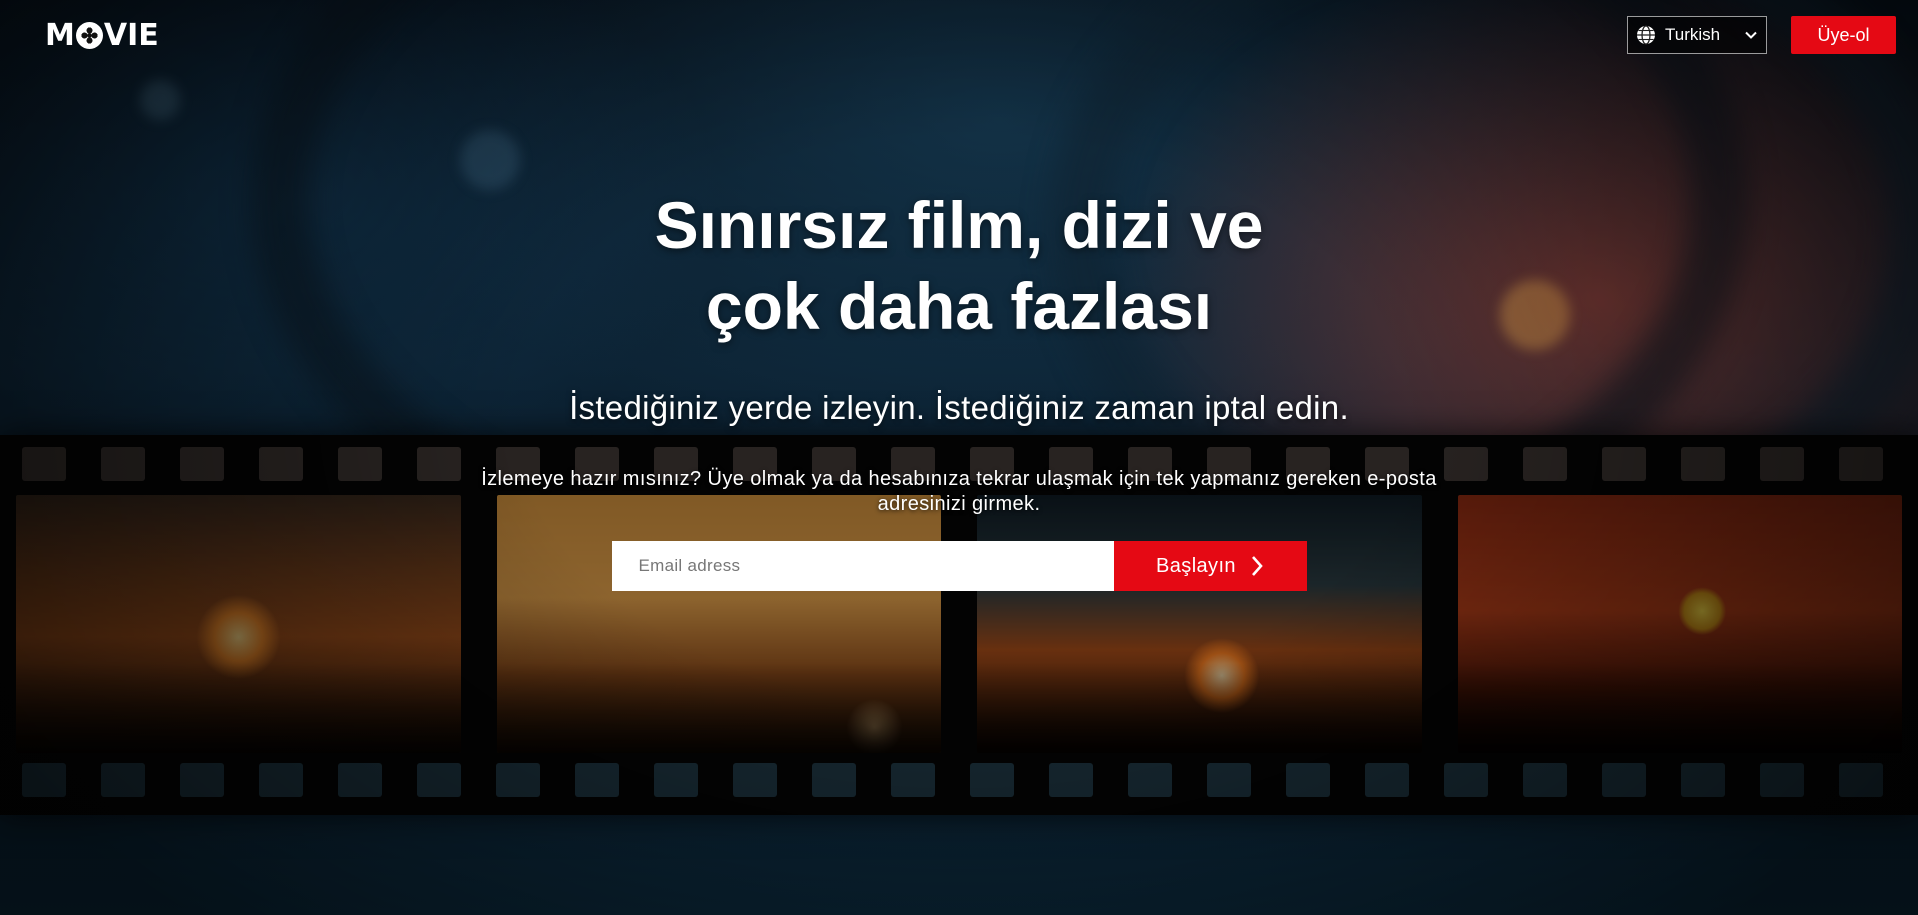 The height and width of the screenshot is (915, 1918). What do you see at coordinates (1646, 35) in the screenshot?
I see `globe-icon` at bounding box center [1646, 35].